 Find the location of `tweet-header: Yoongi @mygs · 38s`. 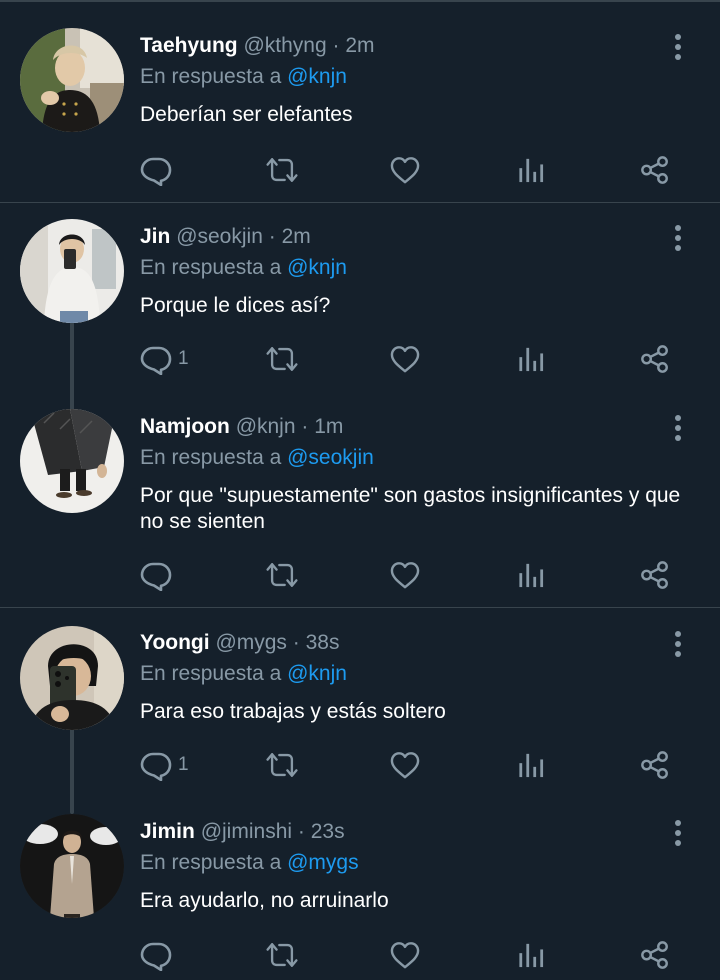

tweet-header: Yoongi @mygs · 38s is located at coordinates (239, 643).